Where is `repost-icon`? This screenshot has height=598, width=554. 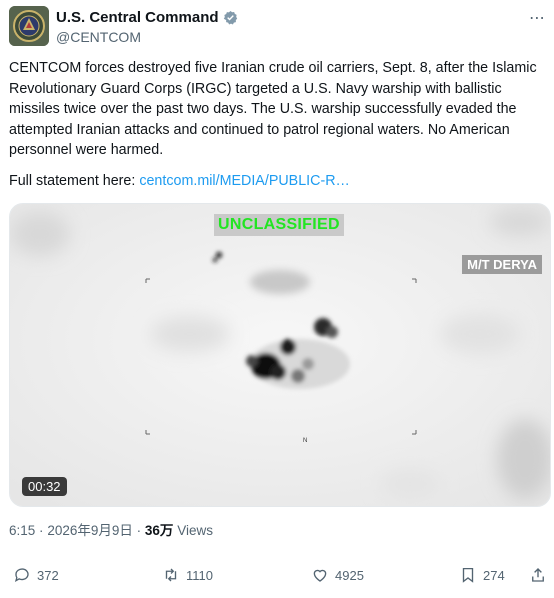
repost-icon is located at coordinates (171, 575).